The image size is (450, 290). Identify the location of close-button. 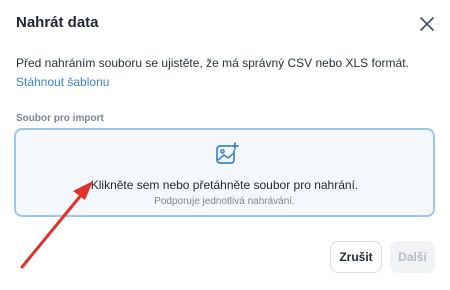
(427, 24).